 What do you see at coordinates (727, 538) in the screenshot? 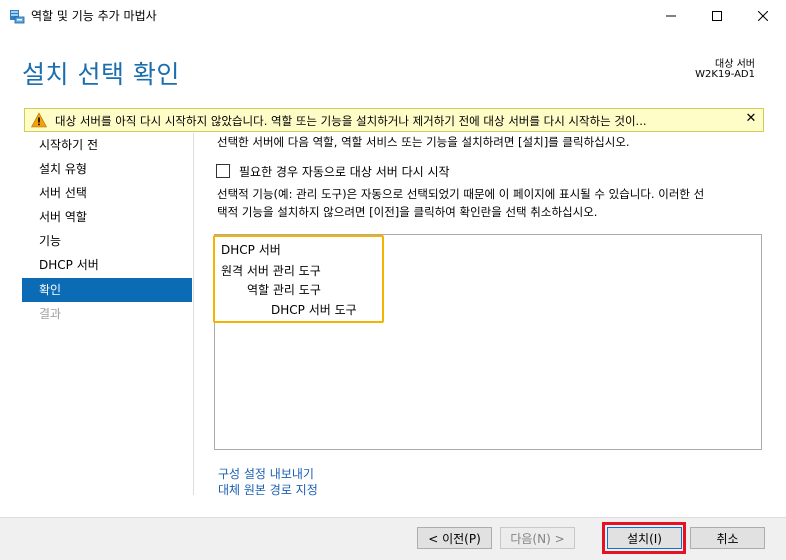
I see `cancel-button: 취소` at bounding box center [727, 538].